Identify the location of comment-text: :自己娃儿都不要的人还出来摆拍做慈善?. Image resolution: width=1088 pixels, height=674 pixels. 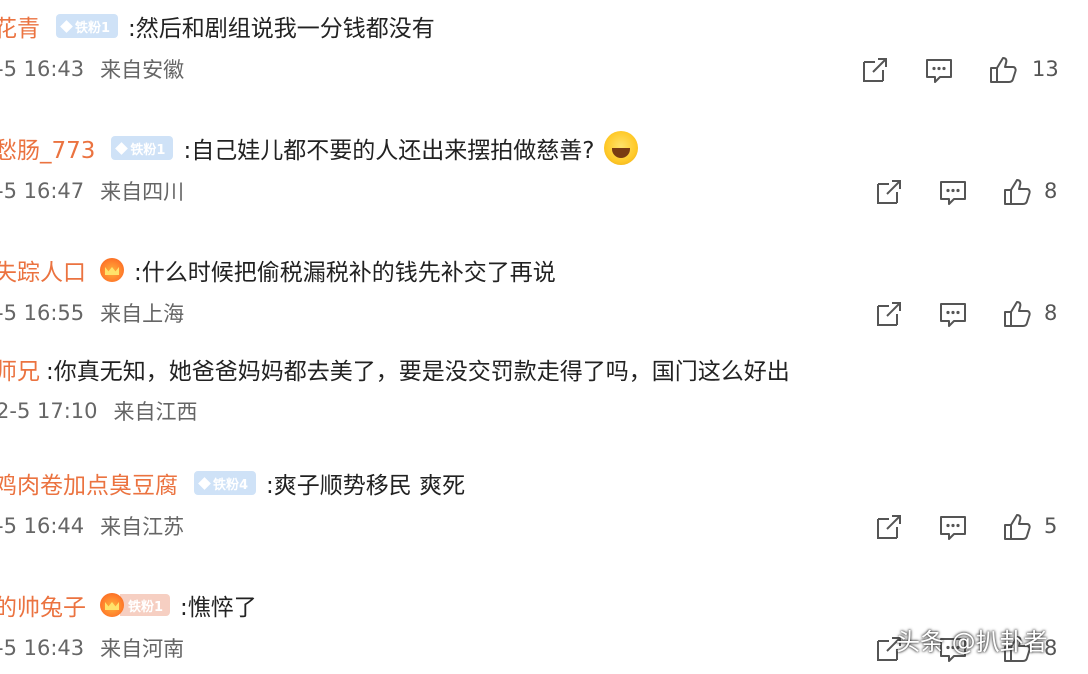
(389, 151).